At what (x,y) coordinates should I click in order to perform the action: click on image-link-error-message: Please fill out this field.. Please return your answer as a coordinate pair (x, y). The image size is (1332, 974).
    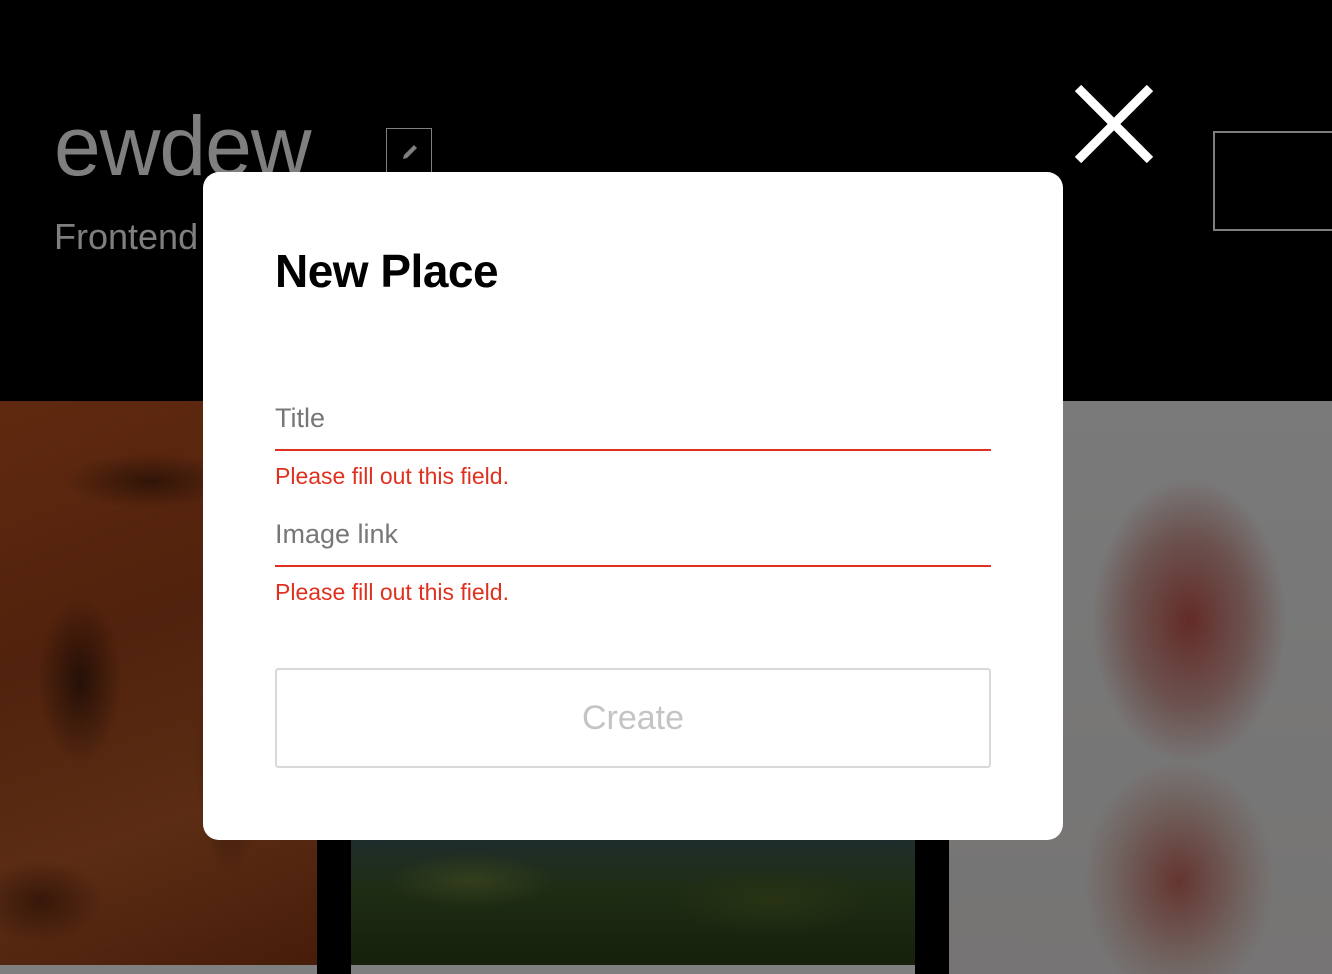
    Looking at the image, I should click on (392, 592).